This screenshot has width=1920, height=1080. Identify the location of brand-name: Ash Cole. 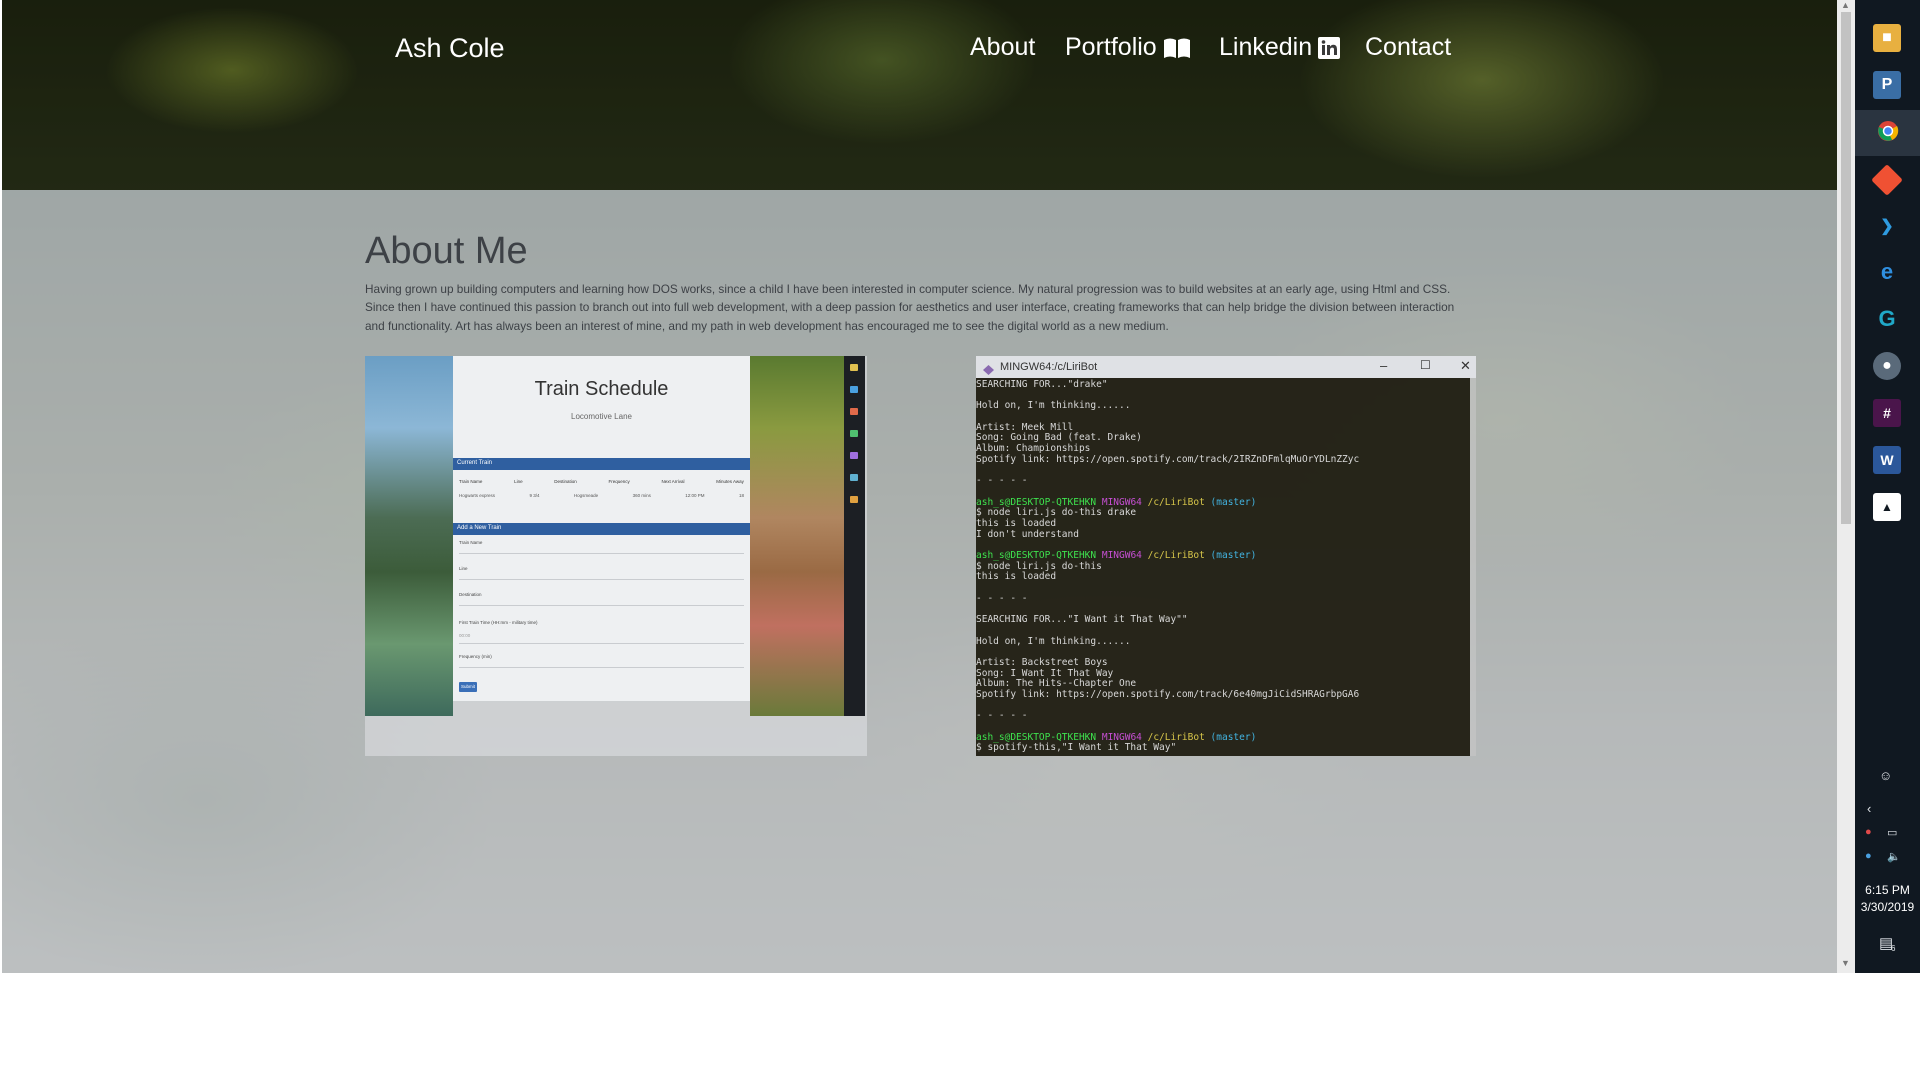
(450, 48).